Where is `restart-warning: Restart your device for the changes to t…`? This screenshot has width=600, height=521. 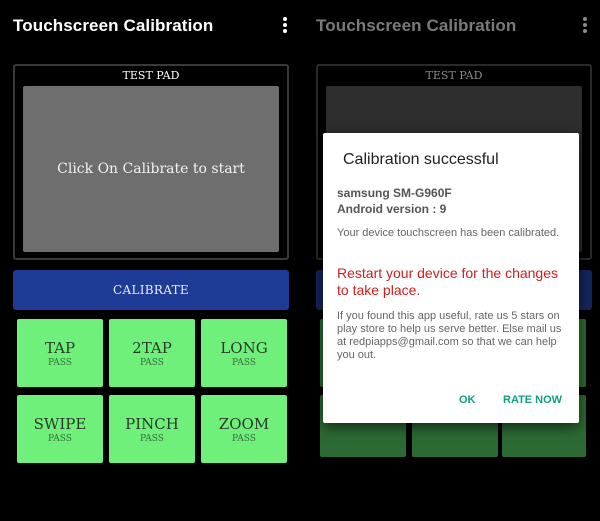 restart-warning: Restart your device for the changes to t… is located at coordinates (448, 281).